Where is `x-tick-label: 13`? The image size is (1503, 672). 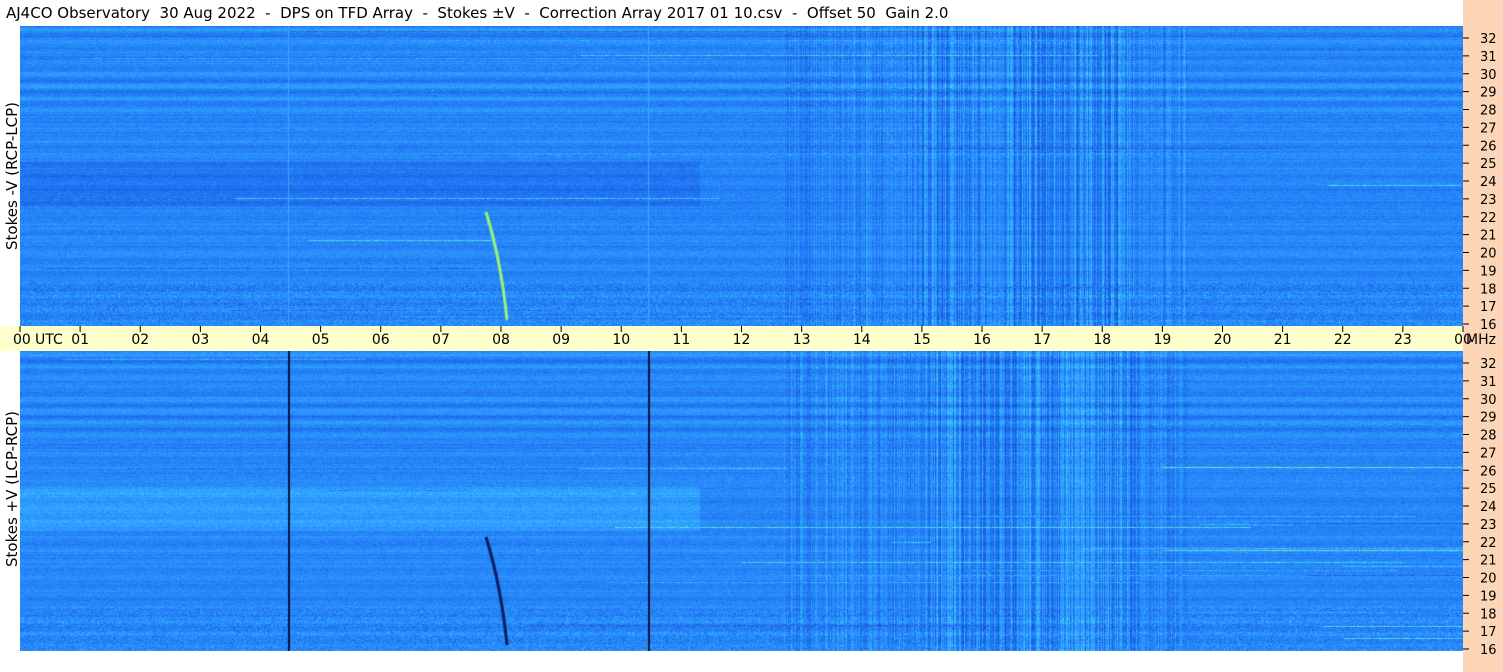
x-tick-label: 13 is located at coordinates (802, 340).